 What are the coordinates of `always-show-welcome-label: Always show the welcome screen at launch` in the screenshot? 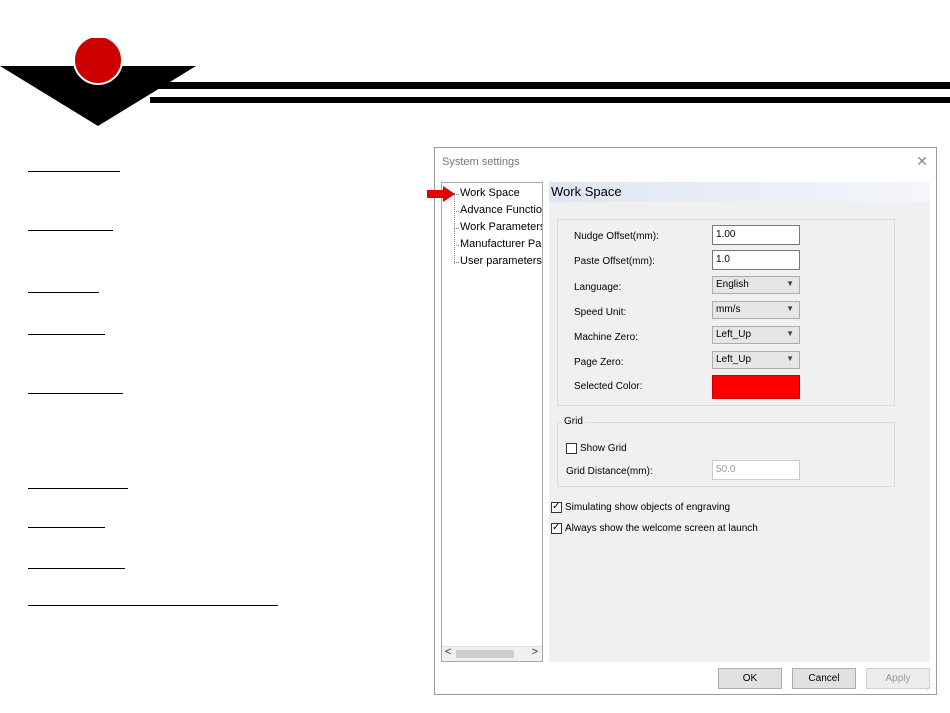 It's located at (661, 528).